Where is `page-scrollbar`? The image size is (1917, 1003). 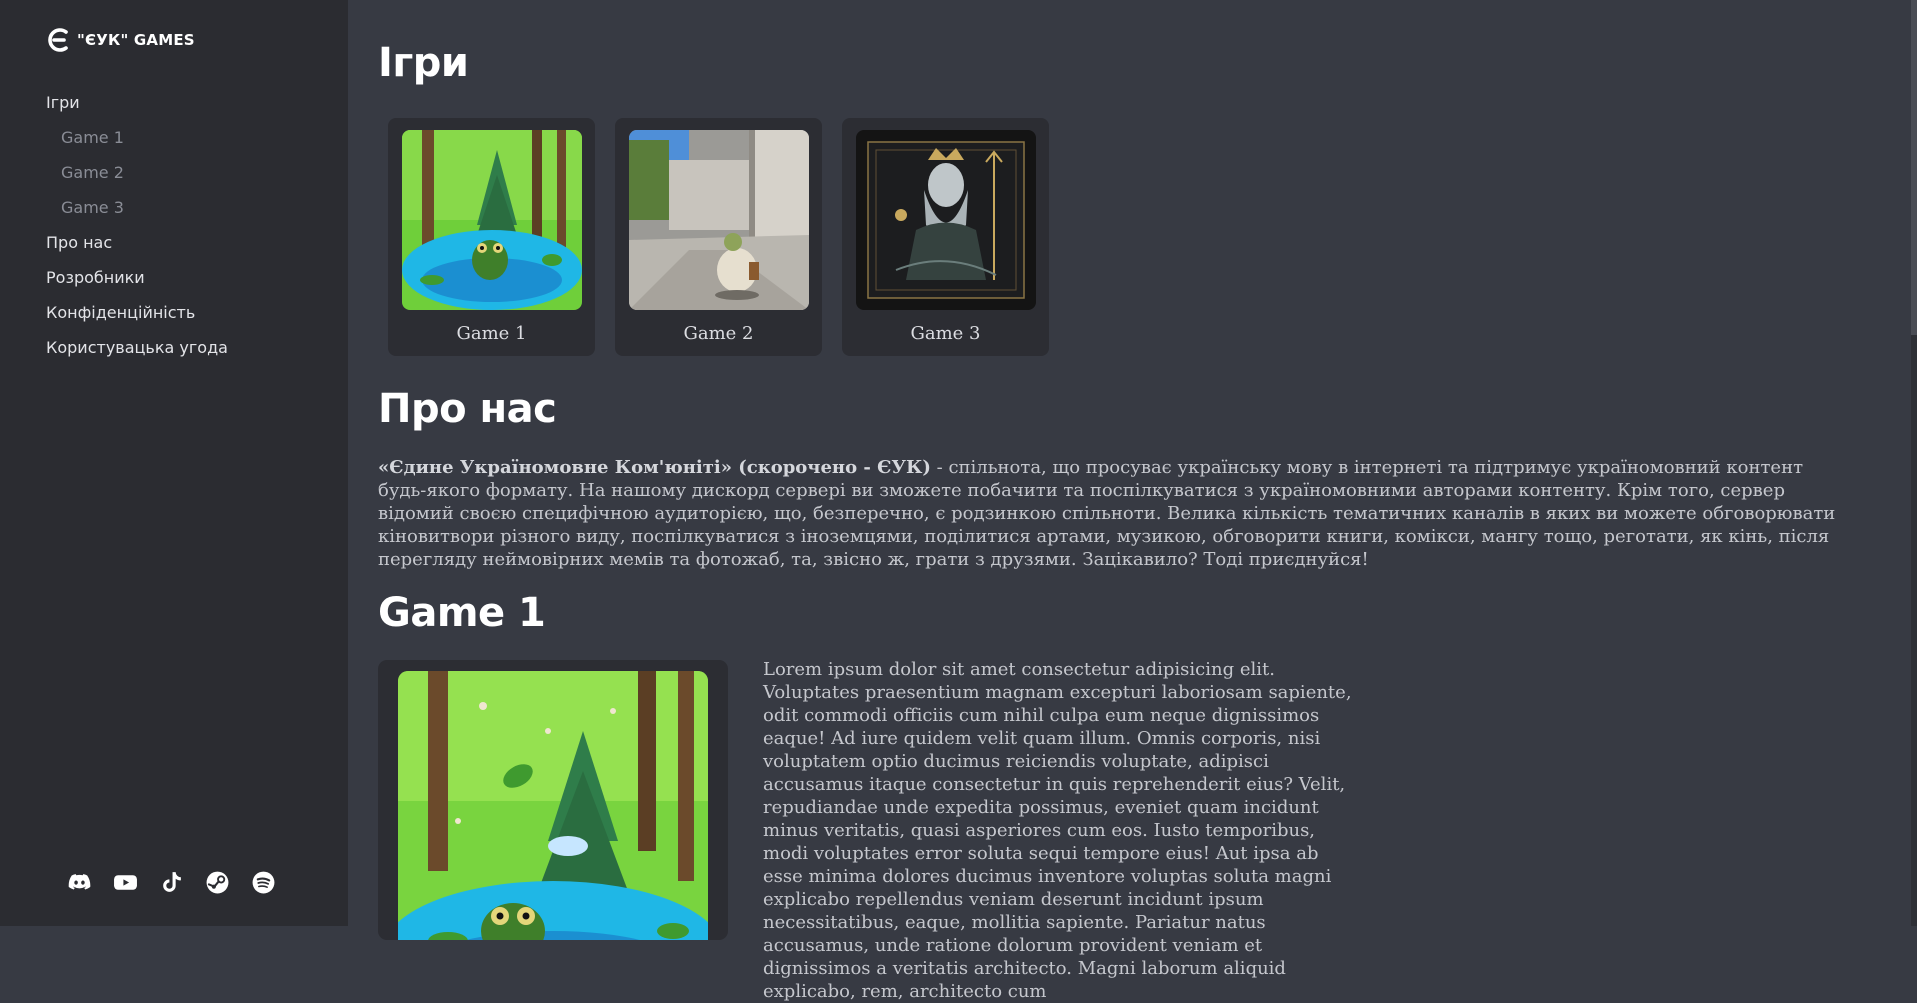
page-scrollbar is located at coordinates (1914, 463).